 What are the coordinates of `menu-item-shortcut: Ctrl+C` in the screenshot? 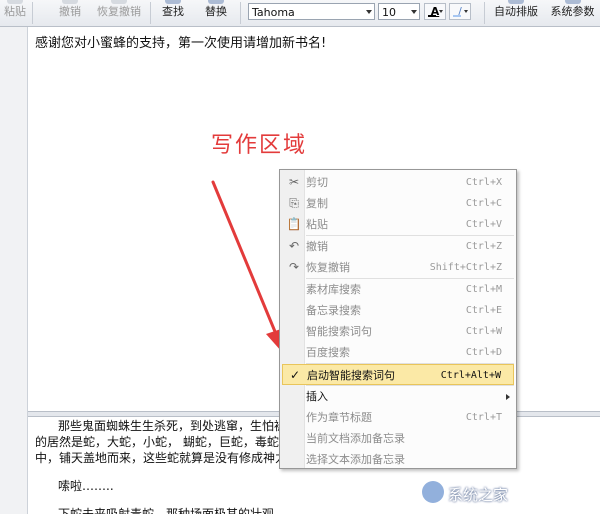 It's located at (483, 203).